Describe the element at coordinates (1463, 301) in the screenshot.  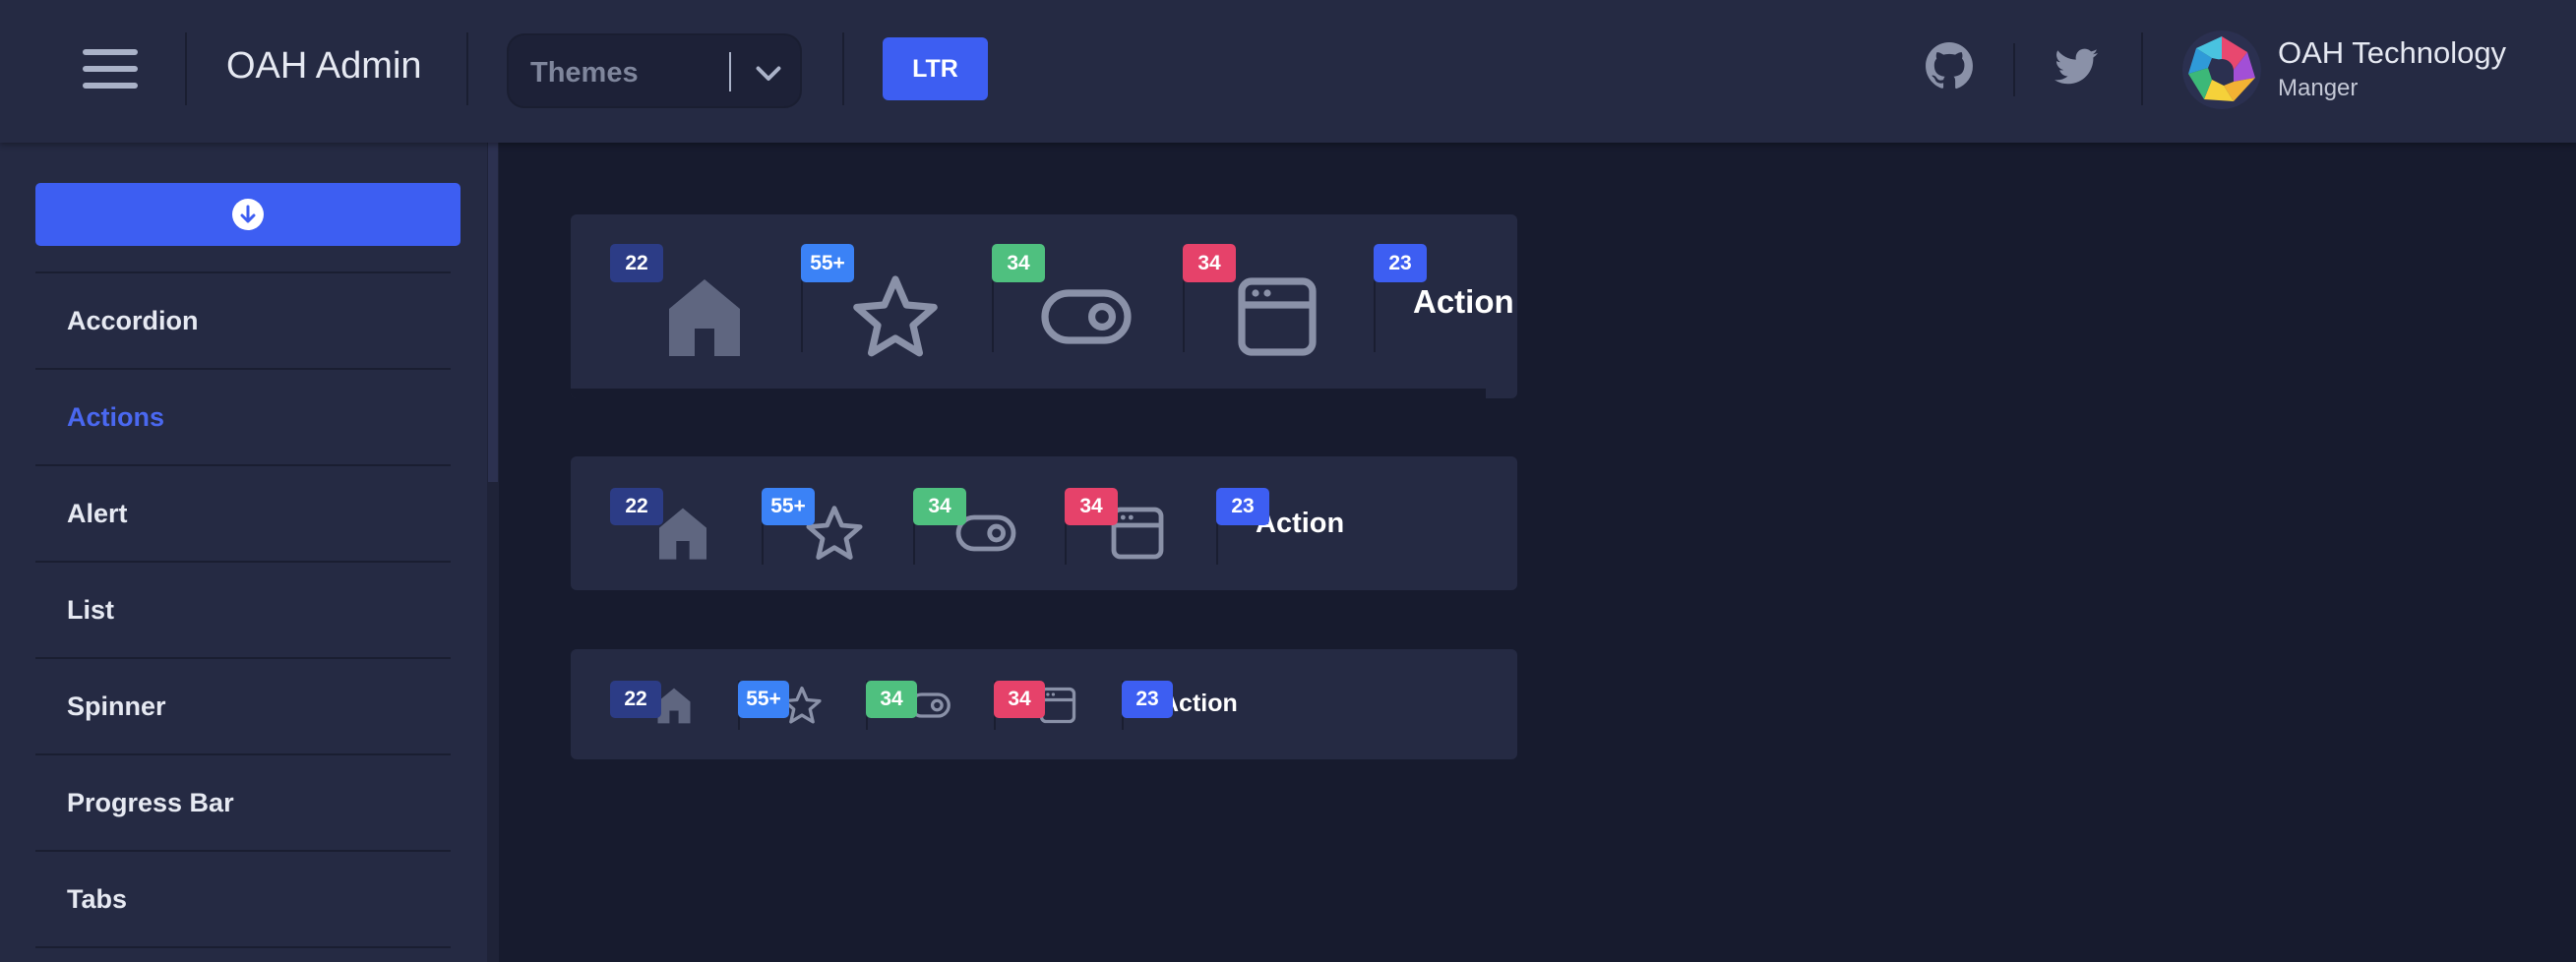
I see `action-label: Action` at that location.